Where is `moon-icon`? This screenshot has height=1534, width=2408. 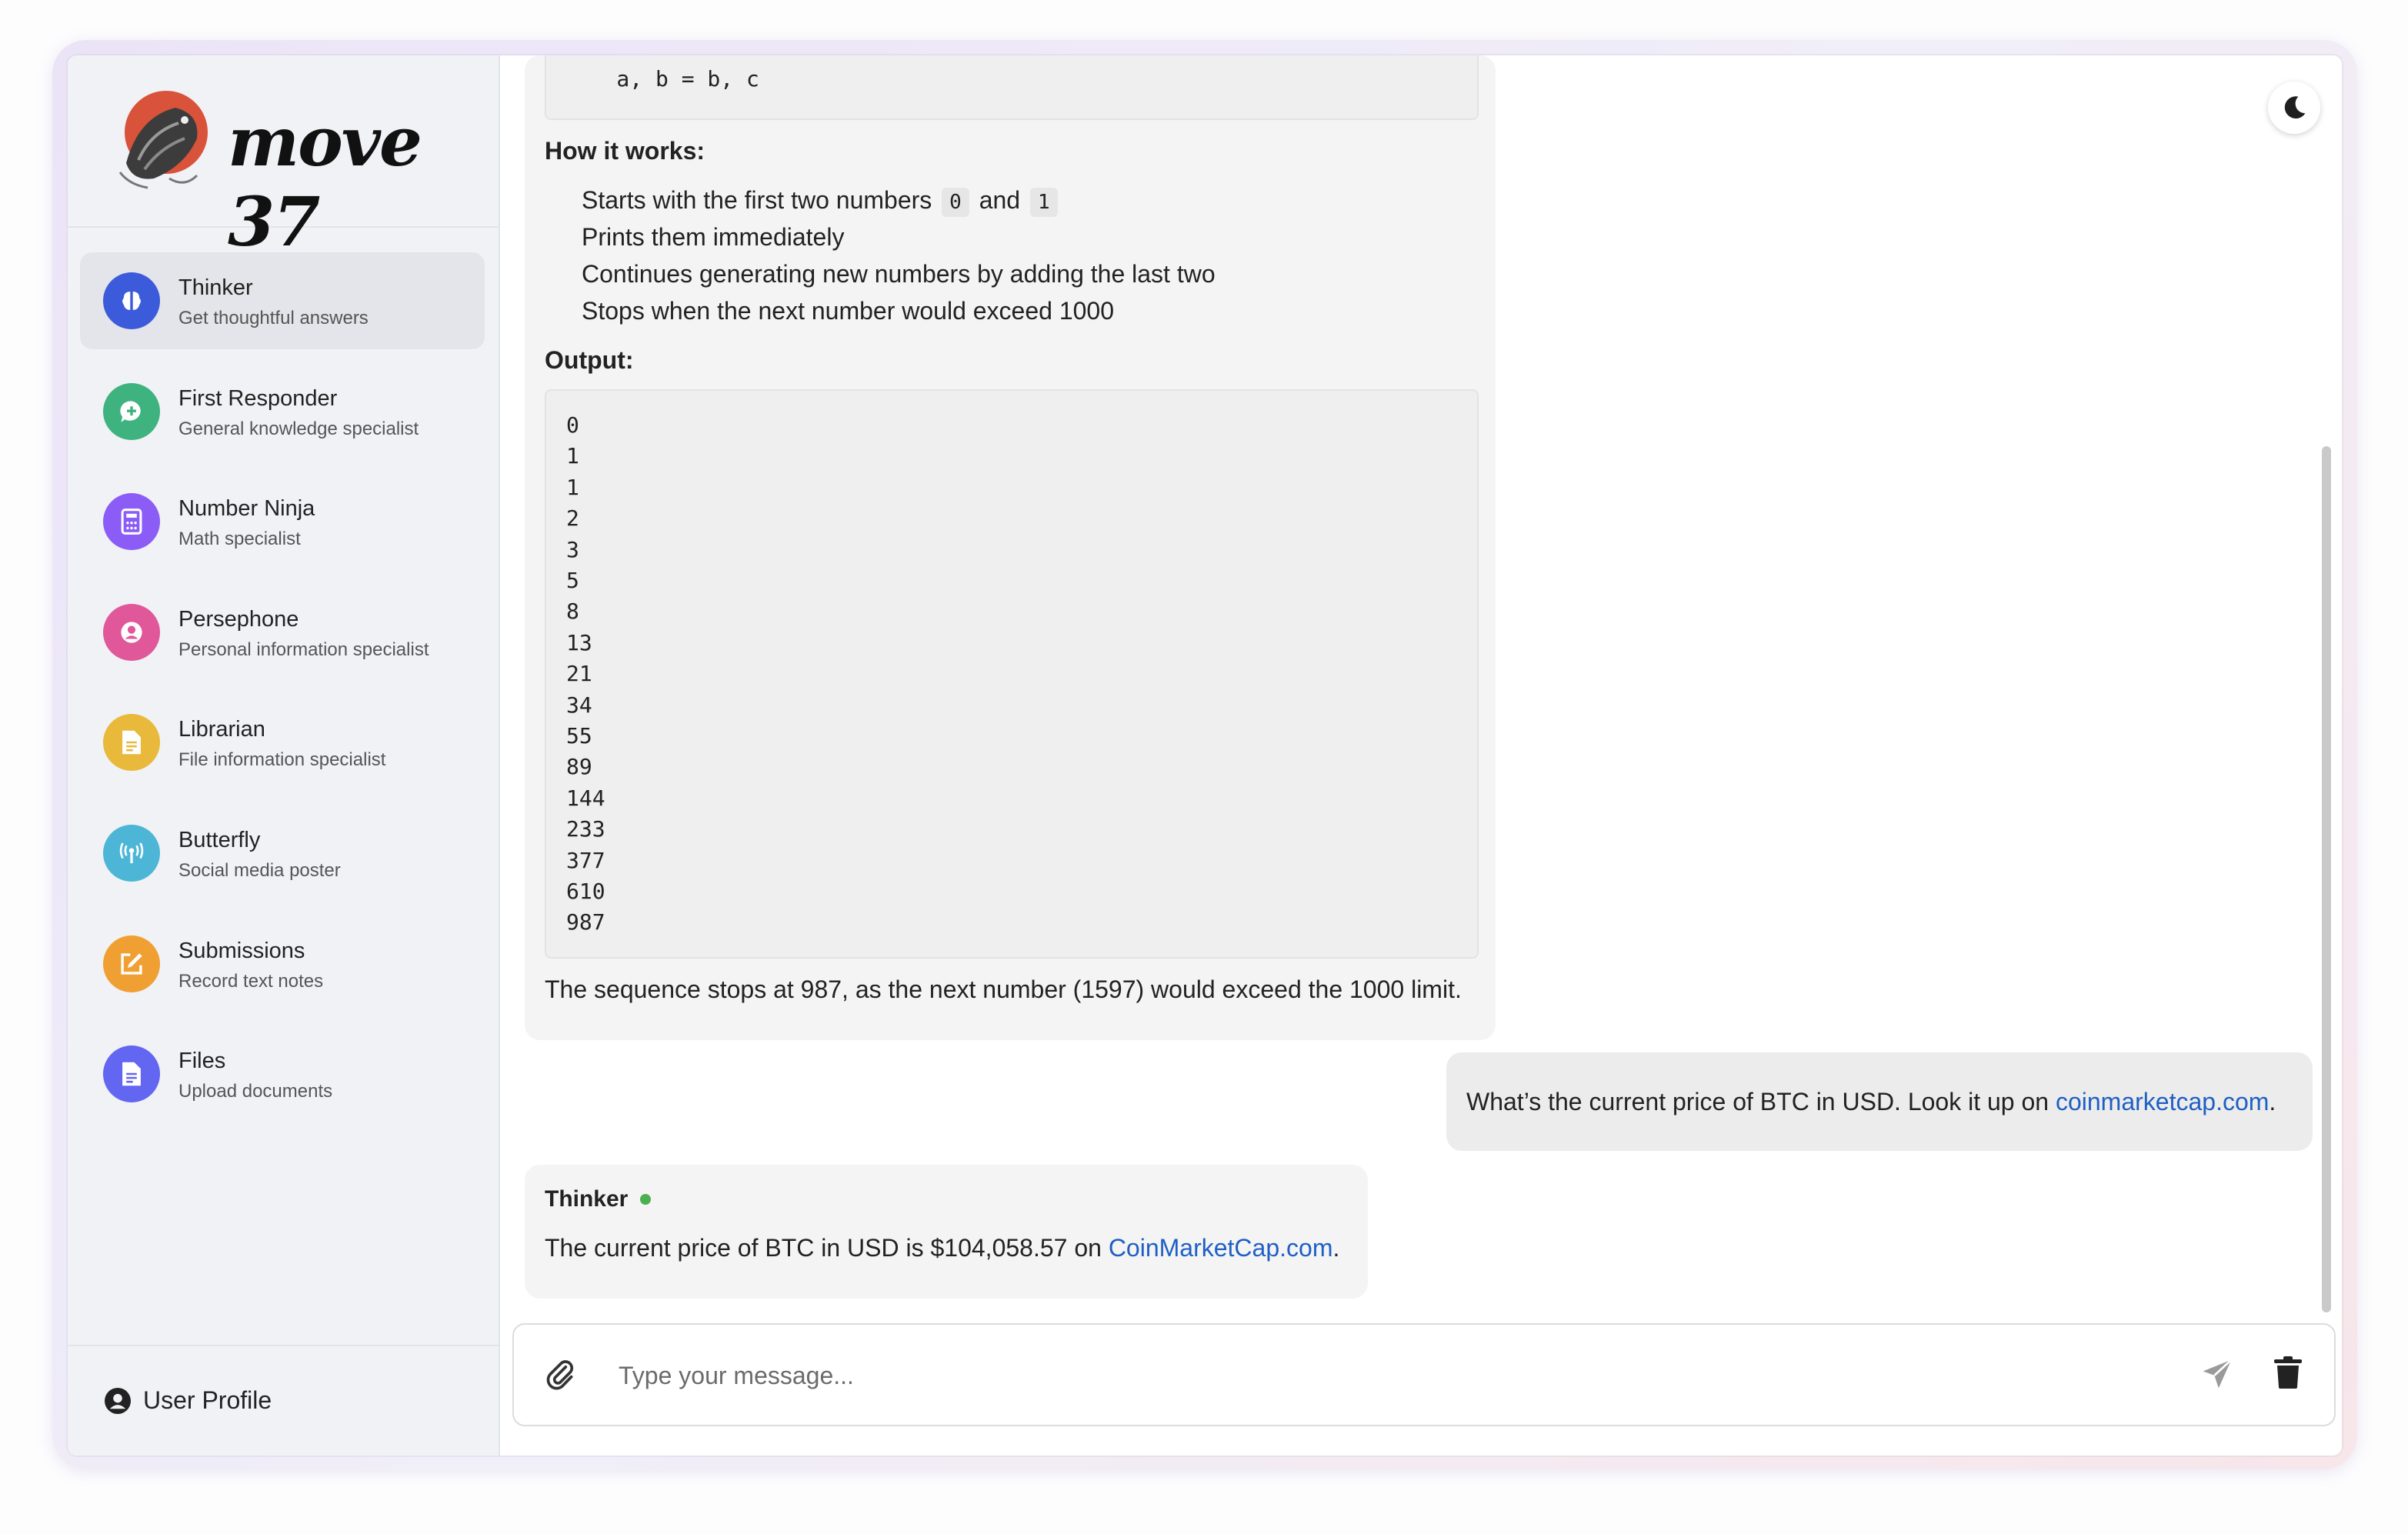 moon-icon is located at coordinates (2295, 107).